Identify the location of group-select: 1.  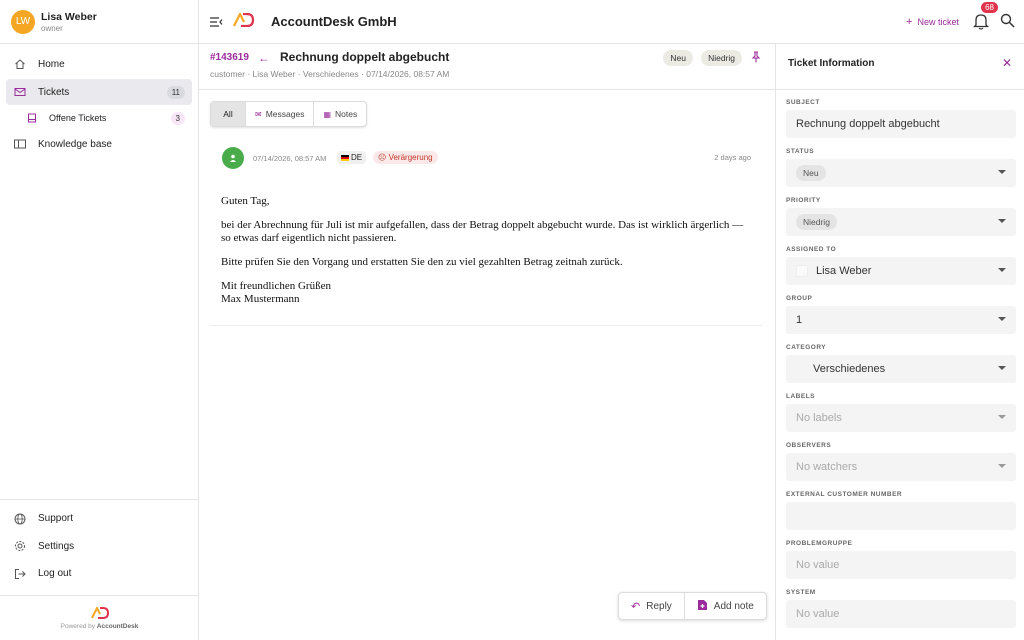
(901, 320).